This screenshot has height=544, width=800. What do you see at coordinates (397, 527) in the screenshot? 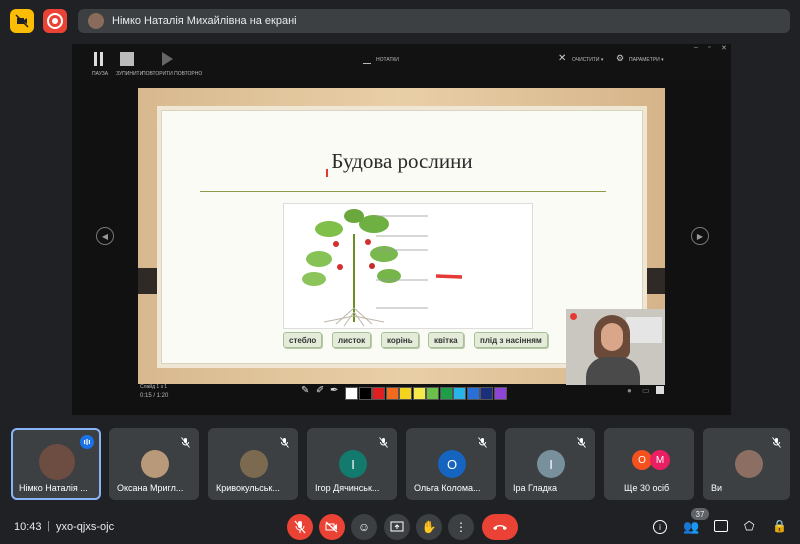
I see `present-button` at bounding box center [397, 527].